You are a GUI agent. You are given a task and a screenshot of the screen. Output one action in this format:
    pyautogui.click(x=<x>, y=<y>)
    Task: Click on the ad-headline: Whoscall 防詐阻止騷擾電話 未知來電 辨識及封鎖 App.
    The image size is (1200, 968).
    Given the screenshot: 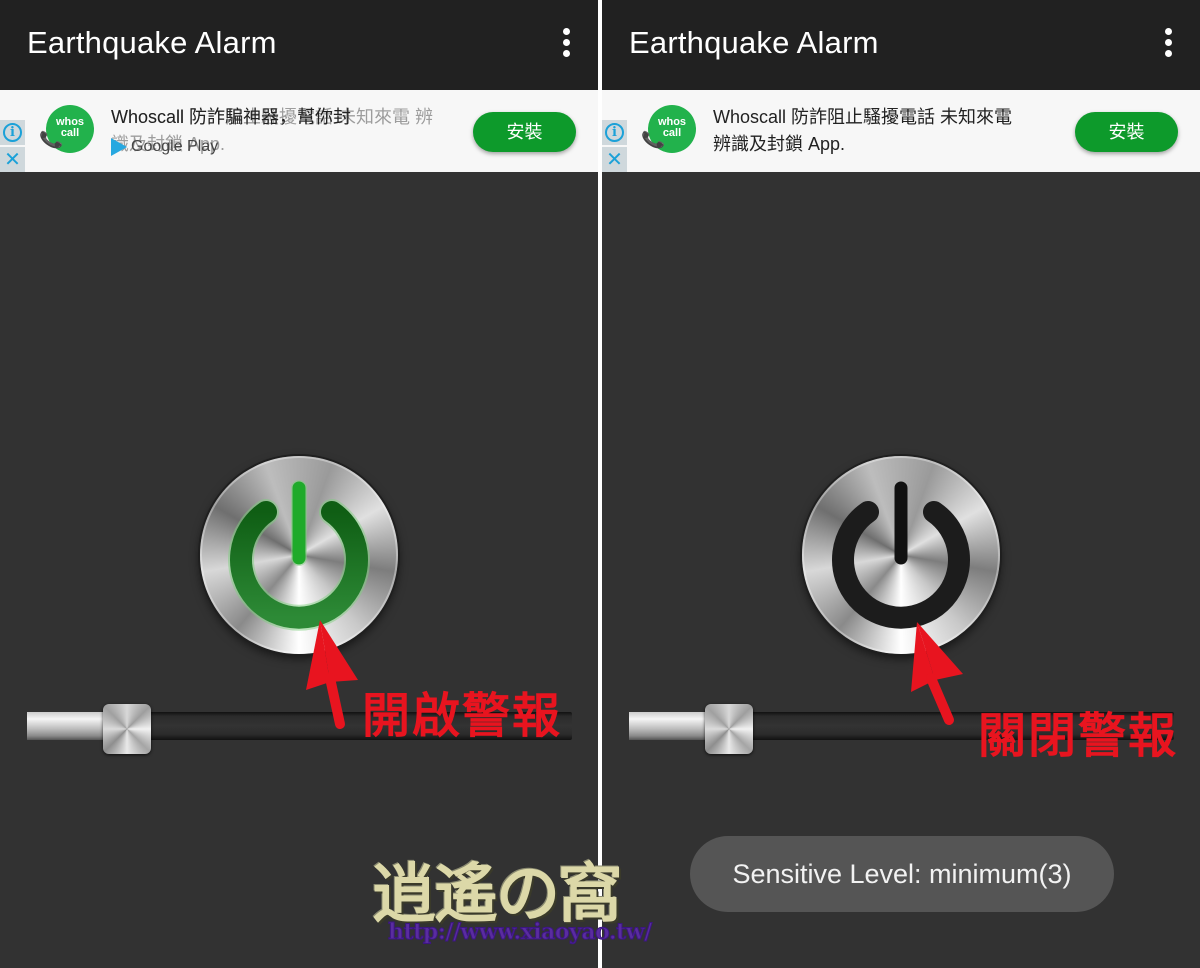 What is the action you would take?
    pyautogui.click(x=883, y=131)
    